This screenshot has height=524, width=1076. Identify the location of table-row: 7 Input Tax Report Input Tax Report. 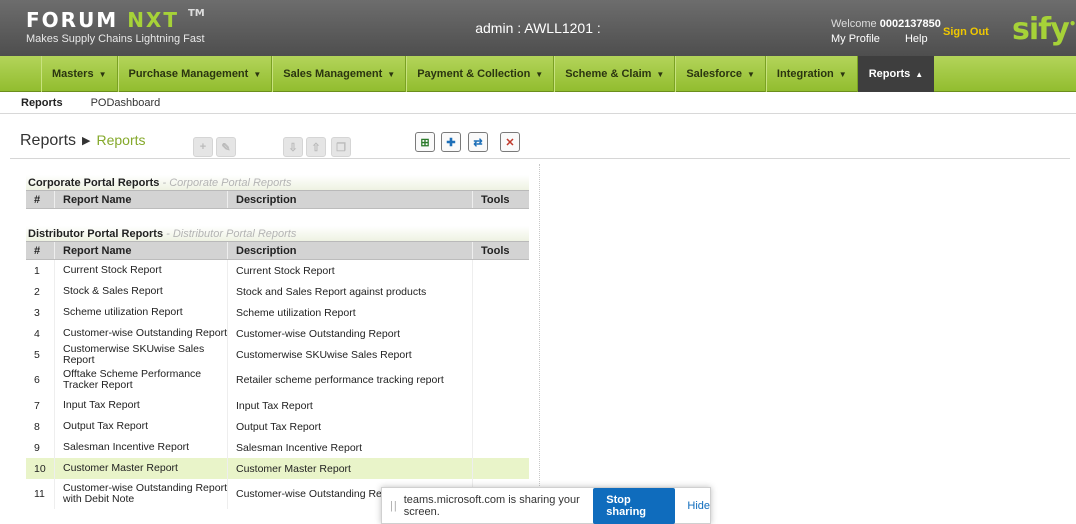
(277, 405).